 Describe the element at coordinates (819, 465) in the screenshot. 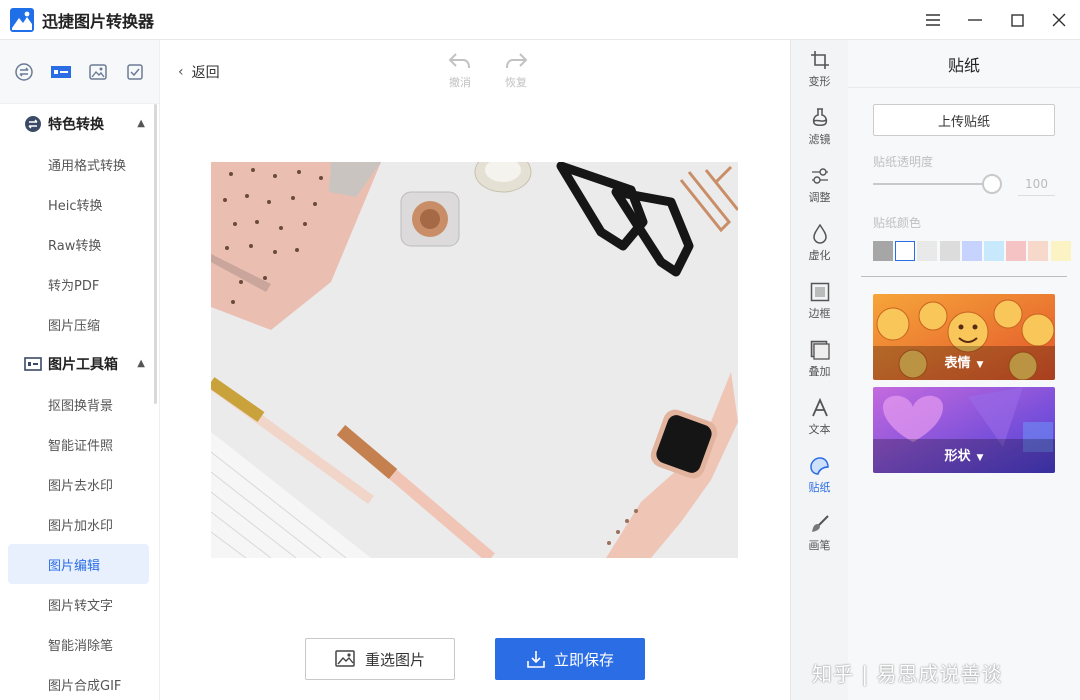

I see `sticker-icon` at that location.